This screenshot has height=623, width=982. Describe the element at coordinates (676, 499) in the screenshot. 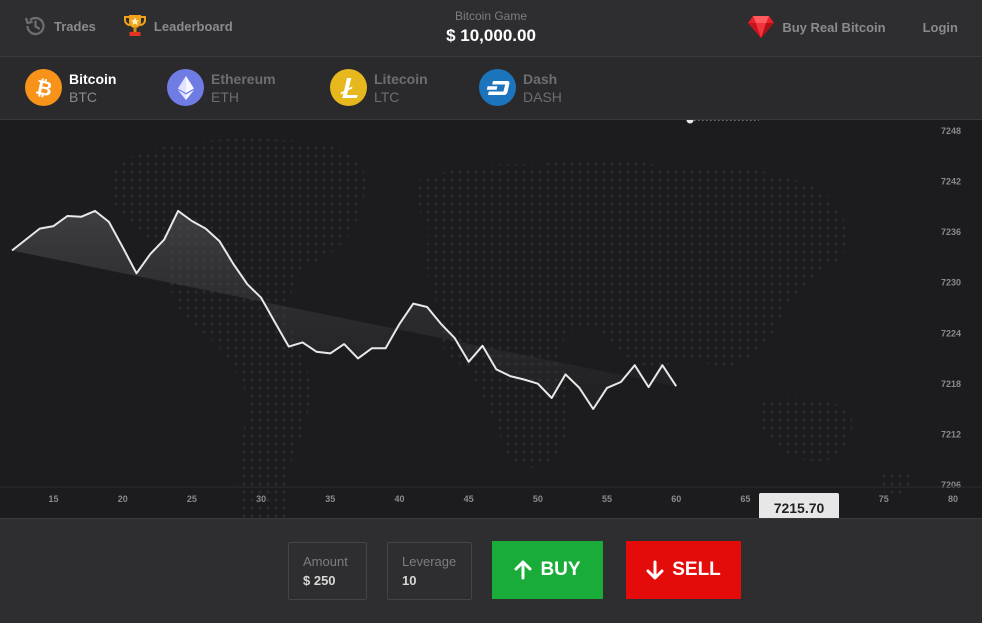

I see `x-tick-label: 60` at that location.